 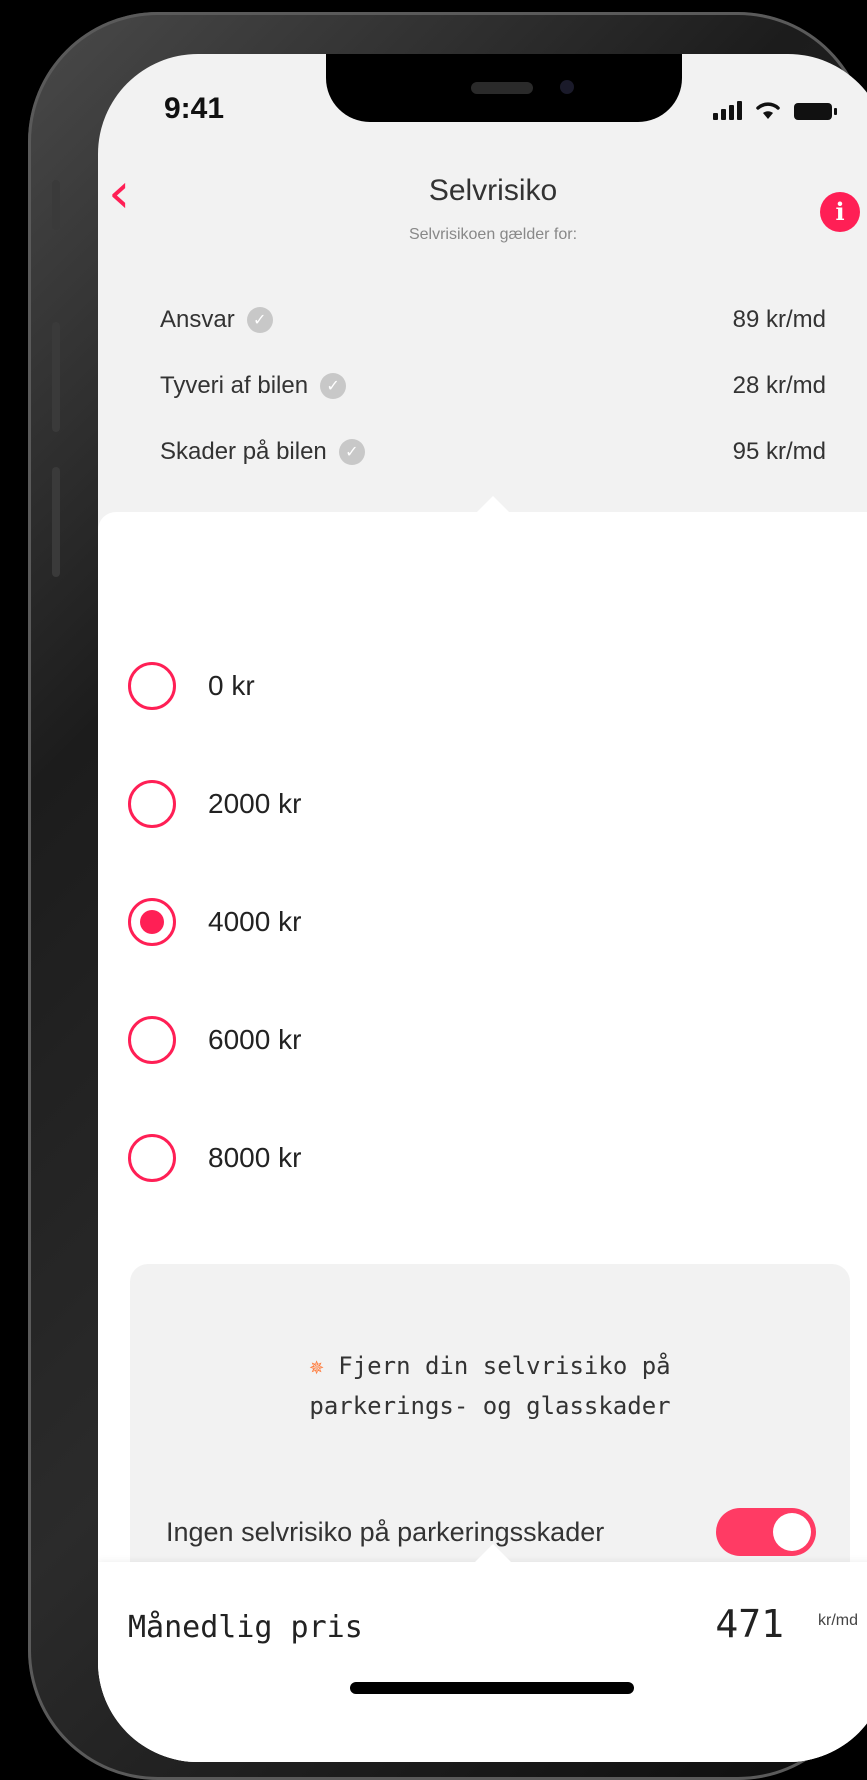 What do you see at coordinates (56, 377) in the screenshot?
I see `volume-up-button` at bounding box center [56, 377].